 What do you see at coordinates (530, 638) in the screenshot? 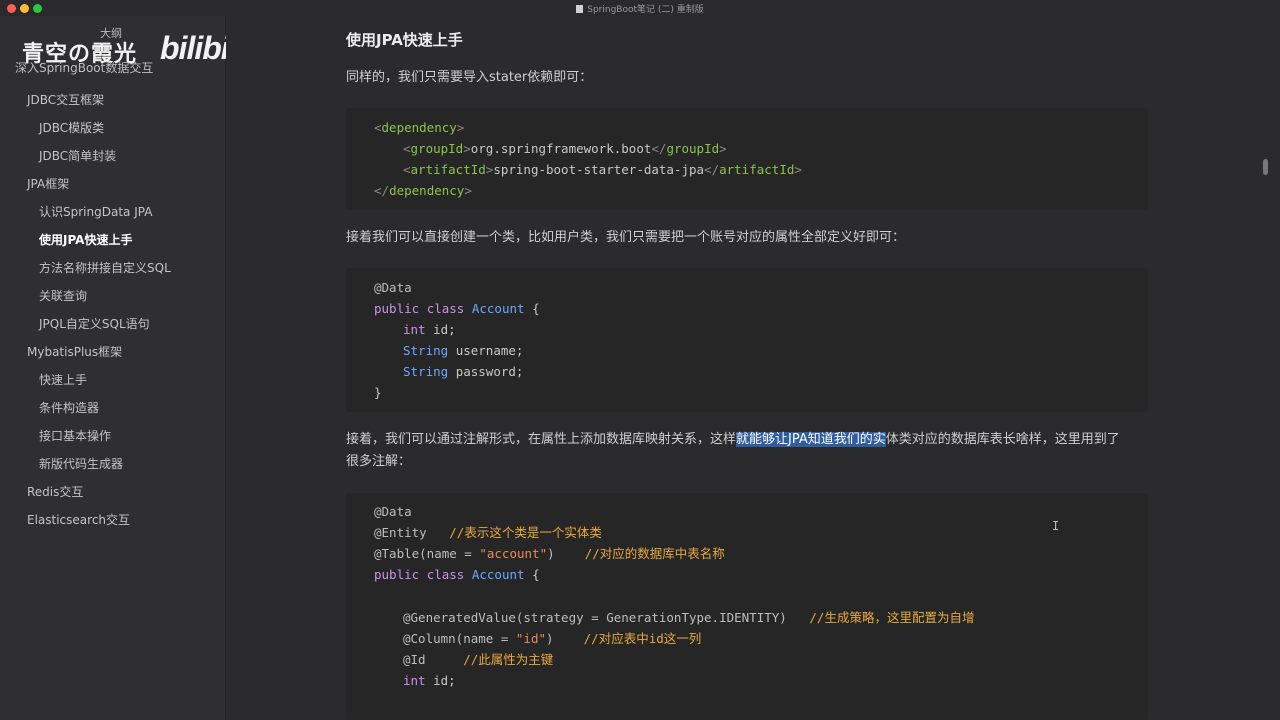
I see `code-string: "id"` at bounding box center [530, 638].